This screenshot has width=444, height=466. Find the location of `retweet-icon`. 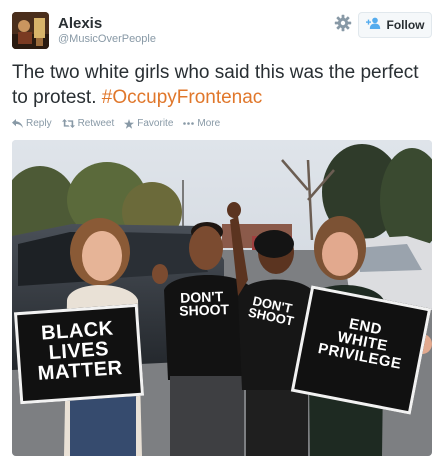

retweet-icon is located at coordinates (68, 123).